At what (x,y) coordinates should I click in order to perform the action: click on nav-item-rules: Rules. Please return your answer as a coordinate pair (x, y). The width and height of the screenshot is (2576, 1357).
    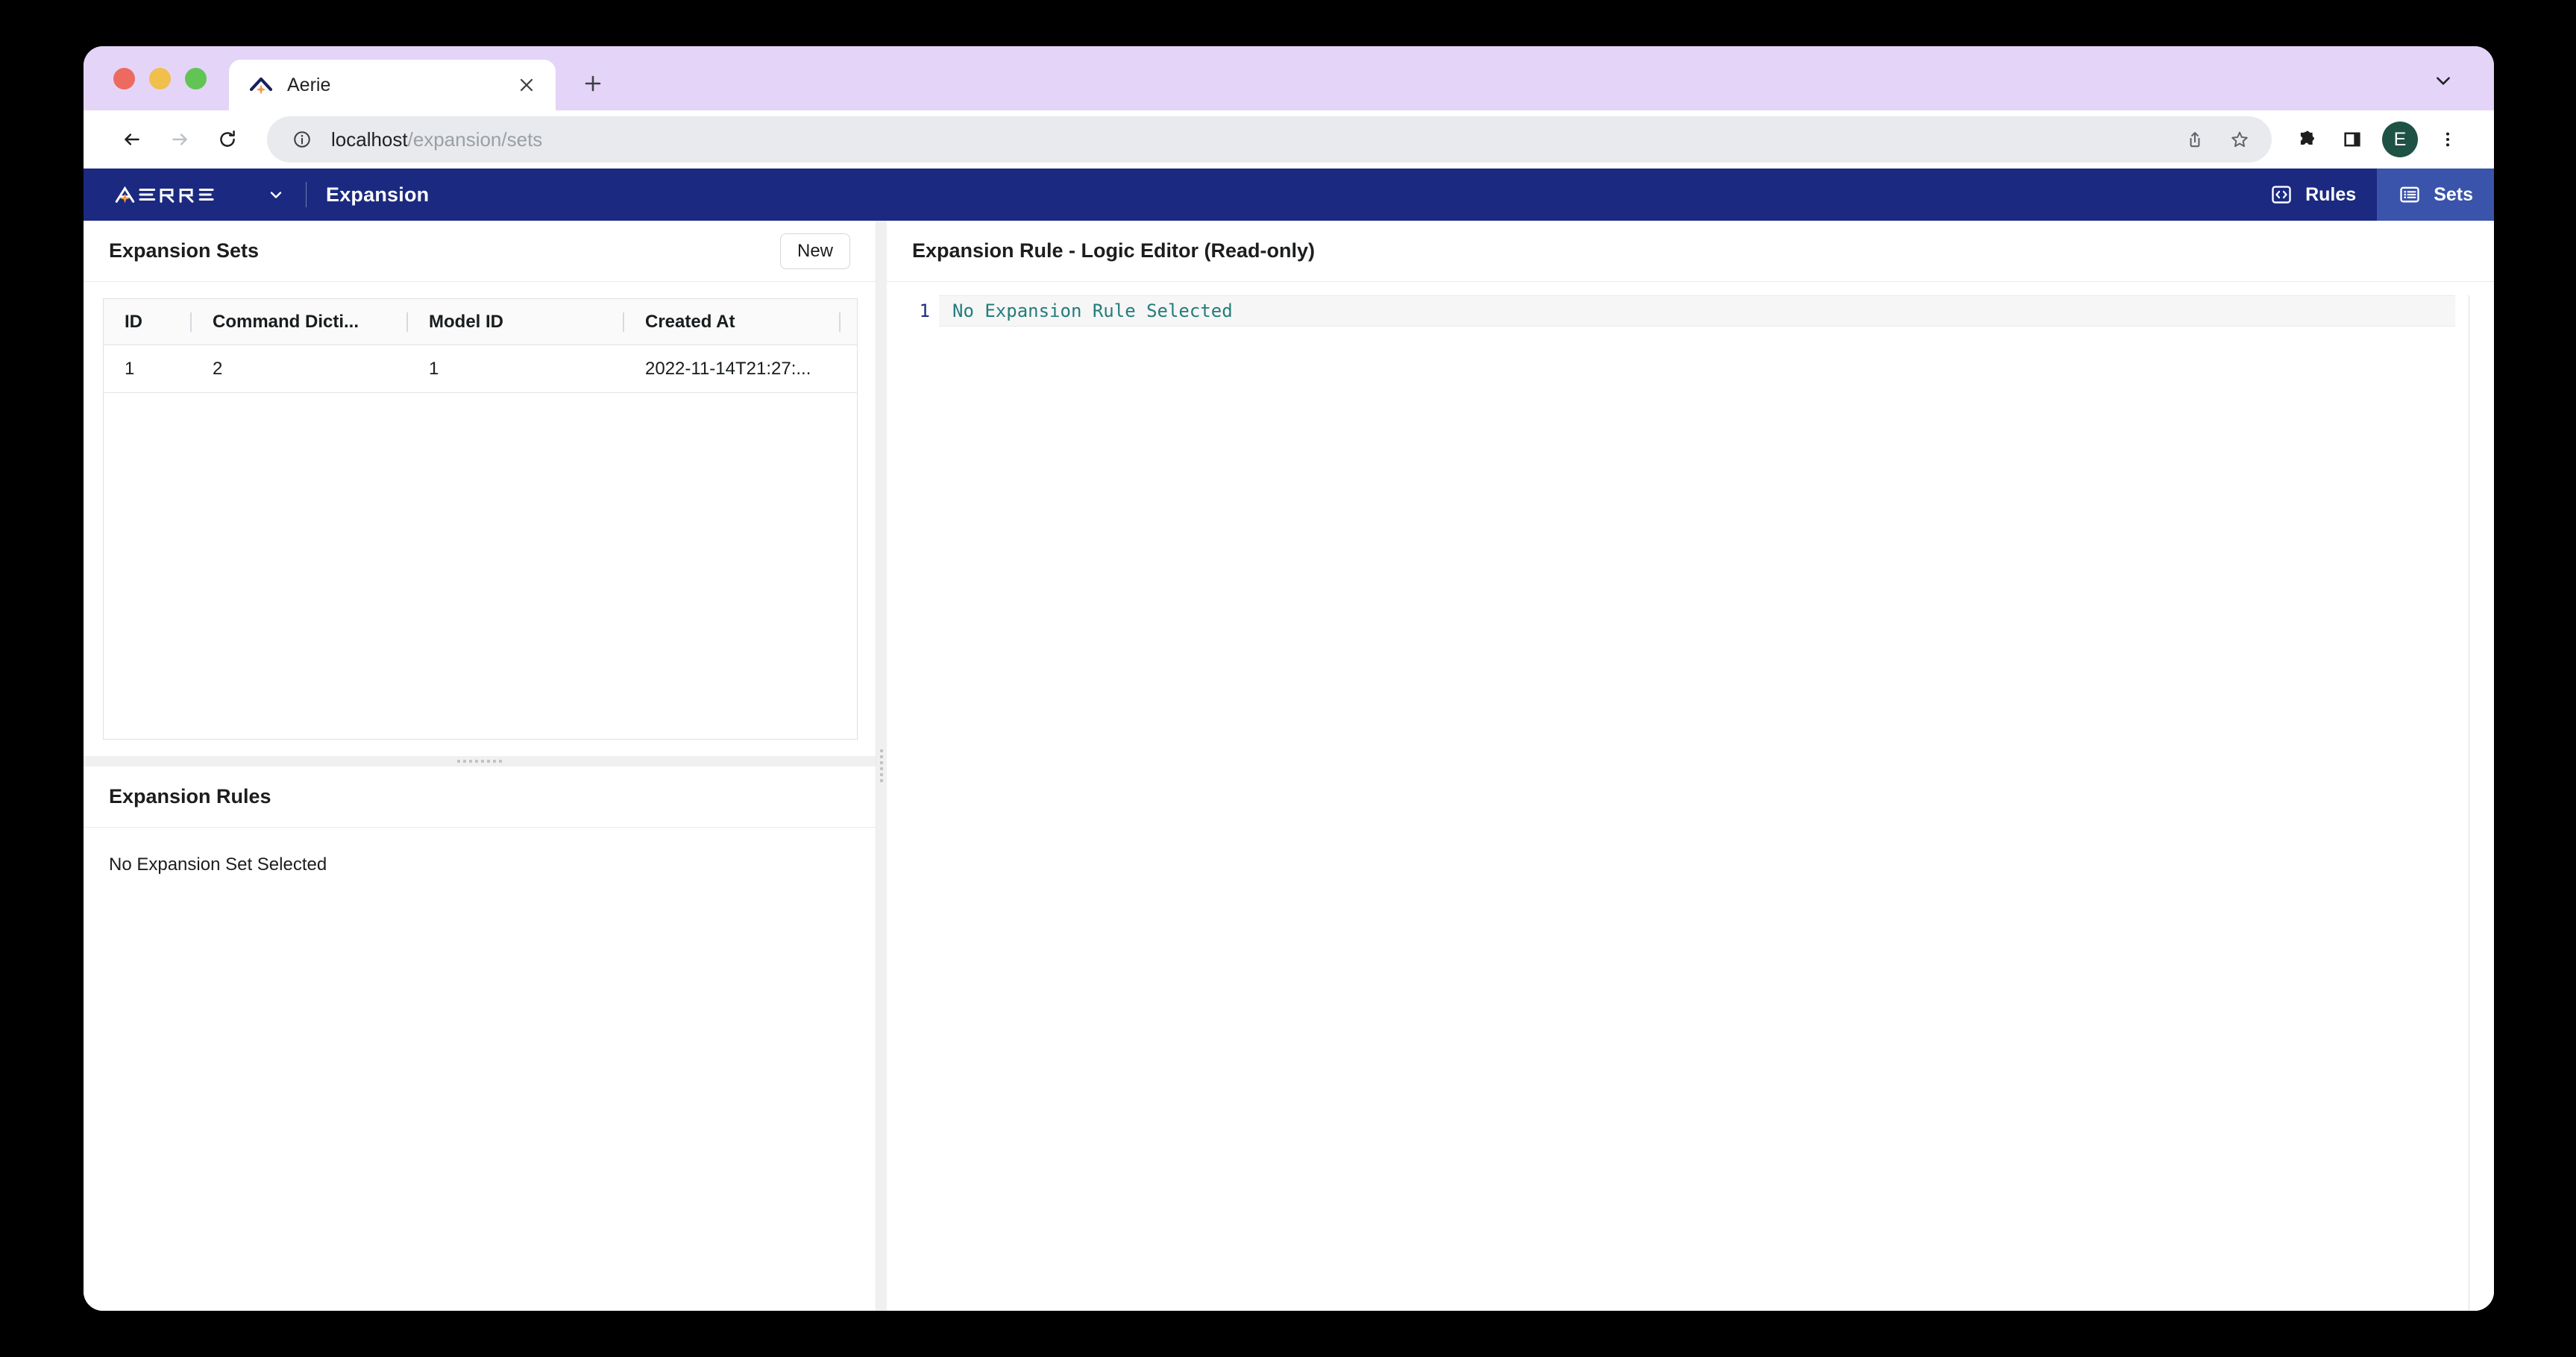
    Looking at the image, I should click on (2313, 195).